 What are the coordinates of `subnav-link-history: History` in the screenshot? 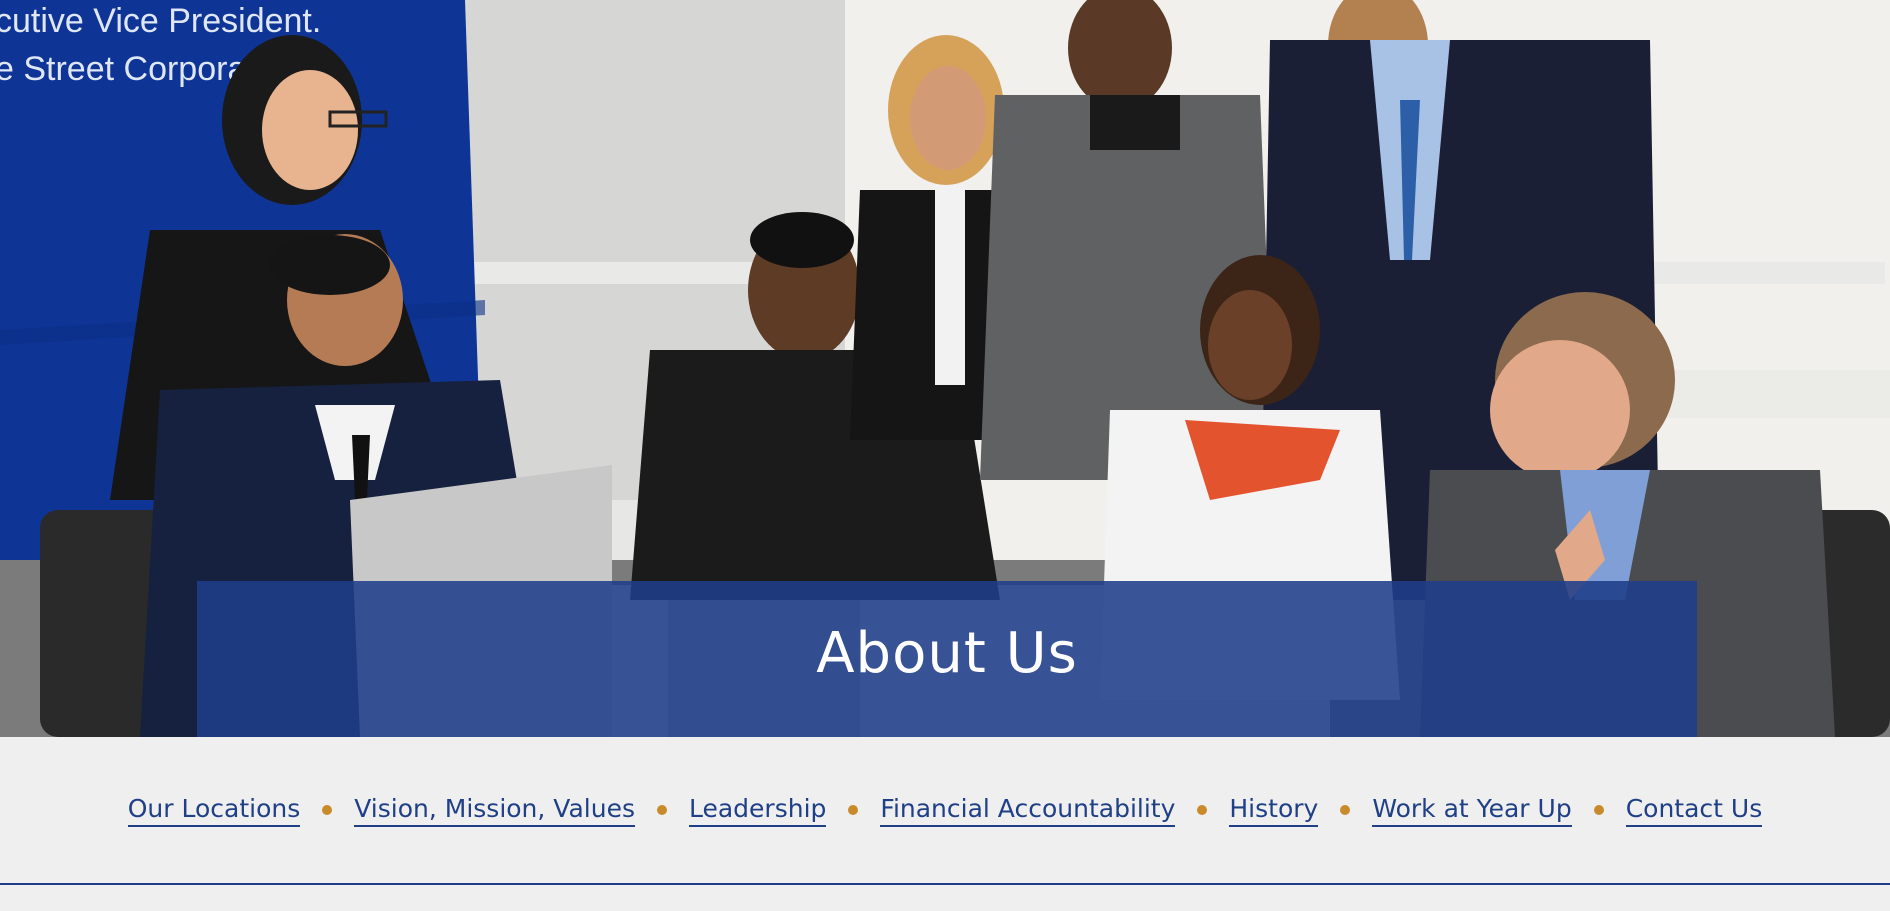 It's located at (1274, 810).